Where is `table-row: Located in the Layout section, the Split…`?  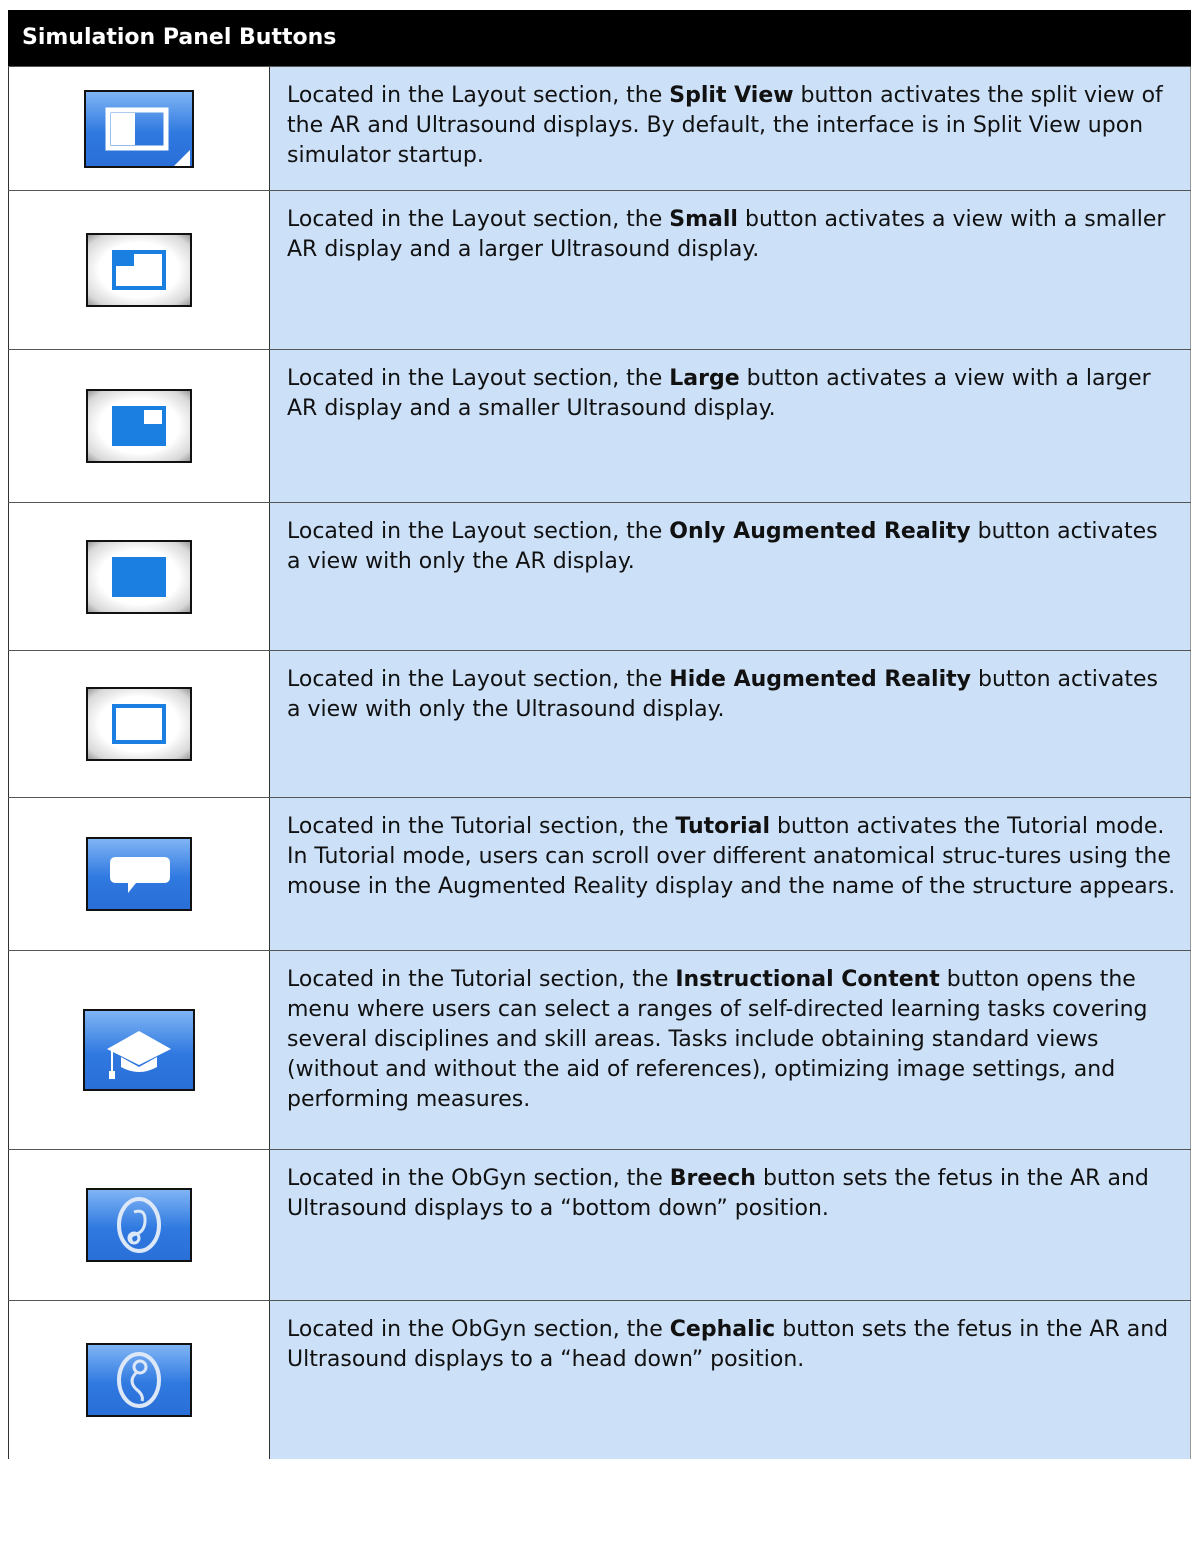 table-row: Located in the Layout section, the Split… is located at coordinates (599, 128).